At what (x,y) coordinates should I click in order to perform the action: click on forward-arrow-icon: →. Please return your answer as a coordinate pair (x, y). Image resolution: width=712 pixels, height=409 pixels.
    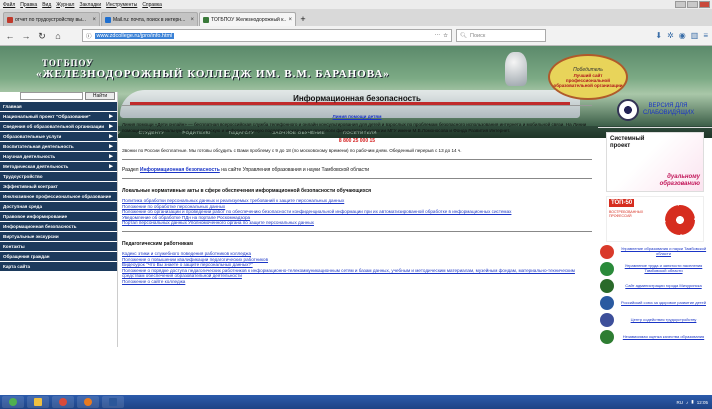
    Looking at the image, I should click on (26, 36).